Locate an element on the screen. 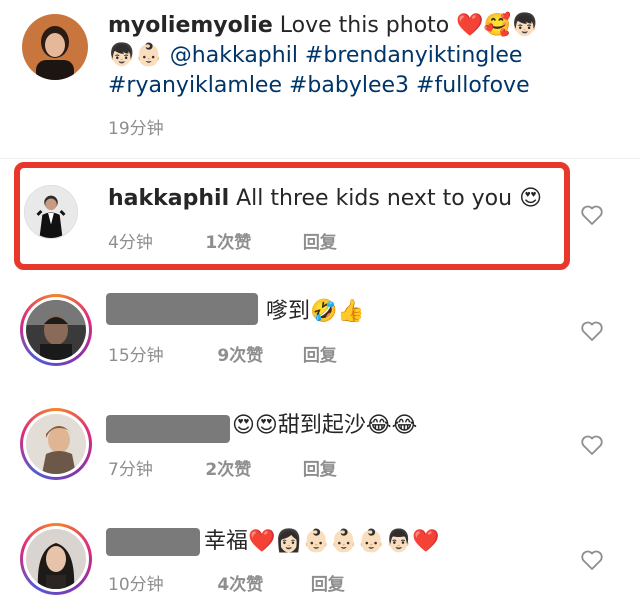  comment-4-emoji: ❤️👩🏻👶🏻👶🏻👶🏻👨🏻❤️ is located at coordinates (344, 541).